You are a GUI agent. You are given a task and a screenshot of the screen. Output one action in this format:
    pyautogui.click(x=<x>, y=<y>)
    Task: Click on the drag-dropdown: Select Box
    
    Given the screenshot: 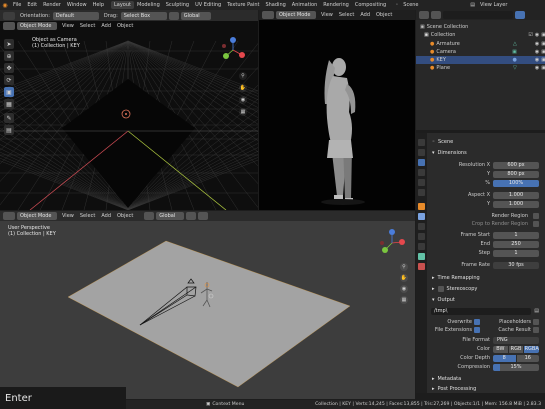 What is the action you would take?
    pyautogui.click(x=143, y=15)
    